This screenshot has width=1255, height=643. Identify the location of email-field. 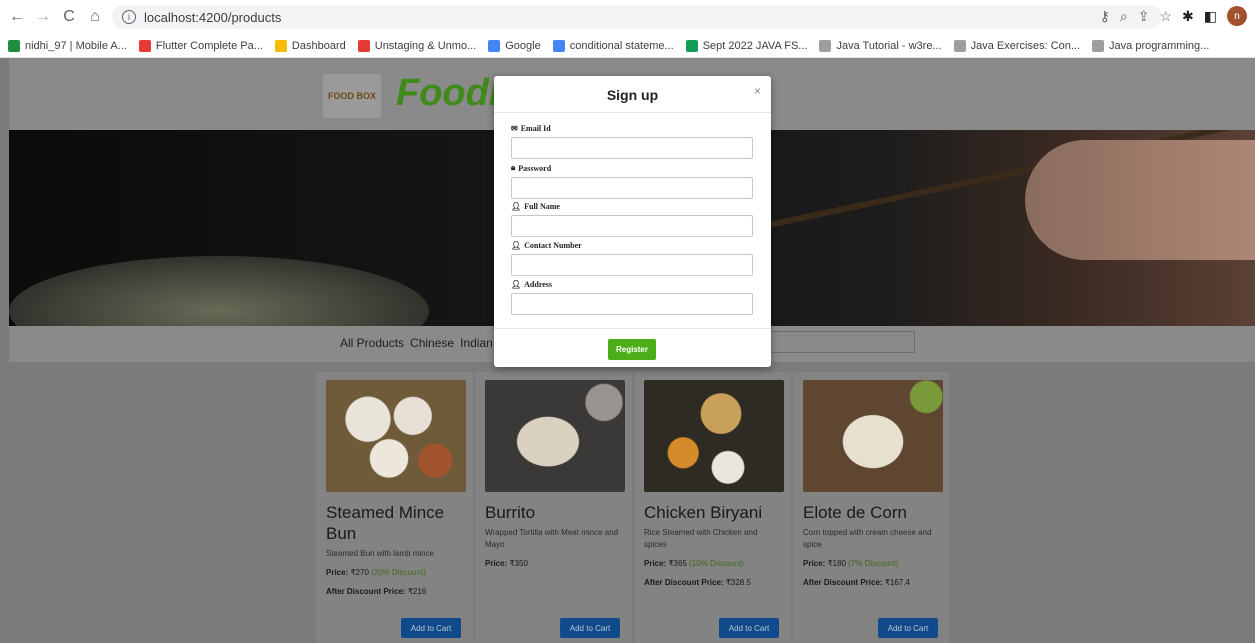
(632, 148).